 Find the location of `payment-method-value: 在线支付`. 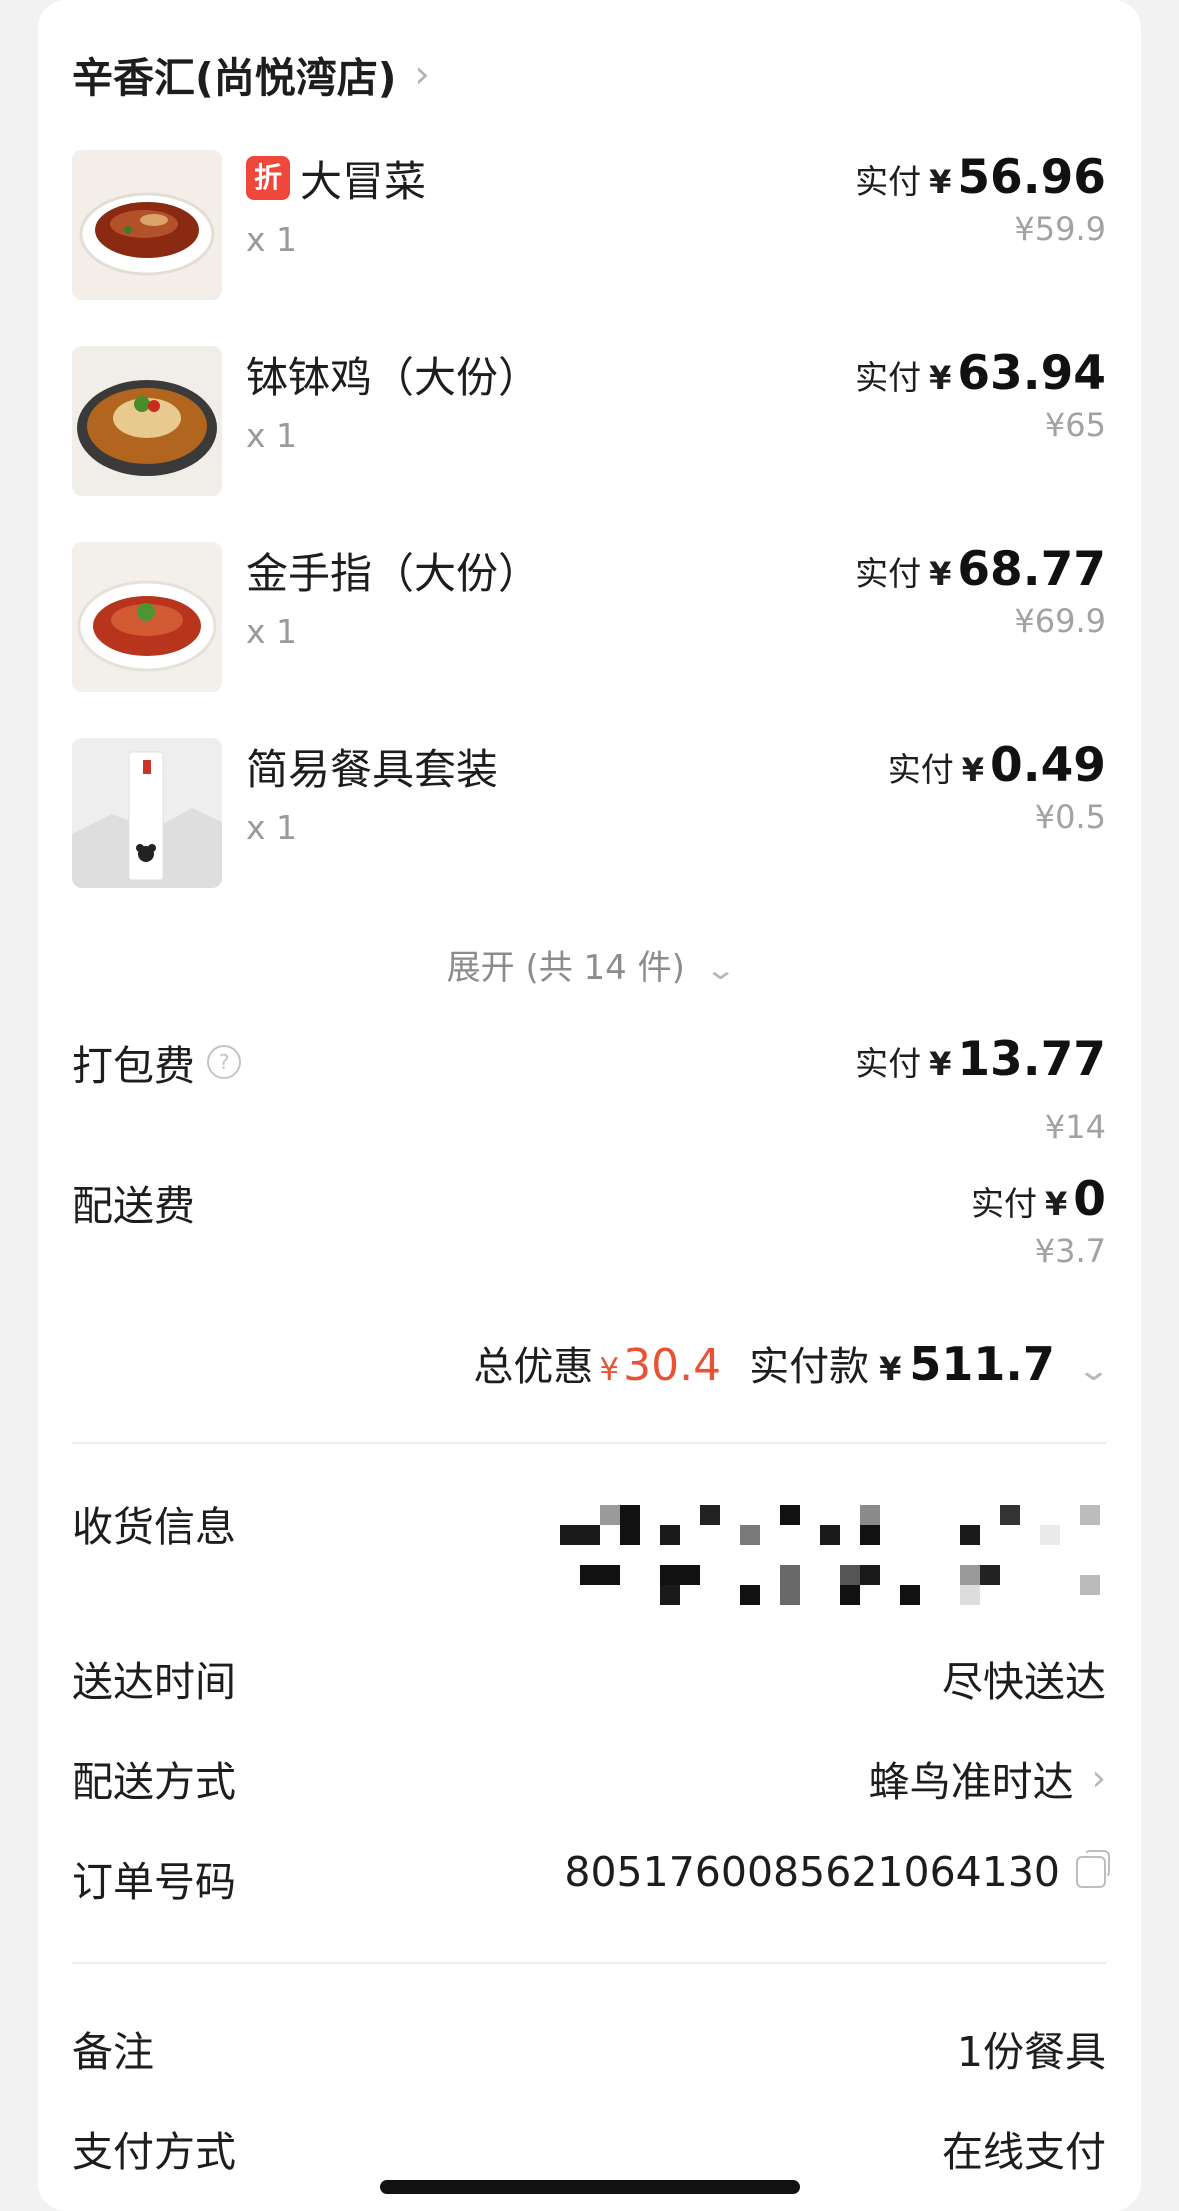

payment-method-value: 在线支付 is located at coordinates (1024, 2152).